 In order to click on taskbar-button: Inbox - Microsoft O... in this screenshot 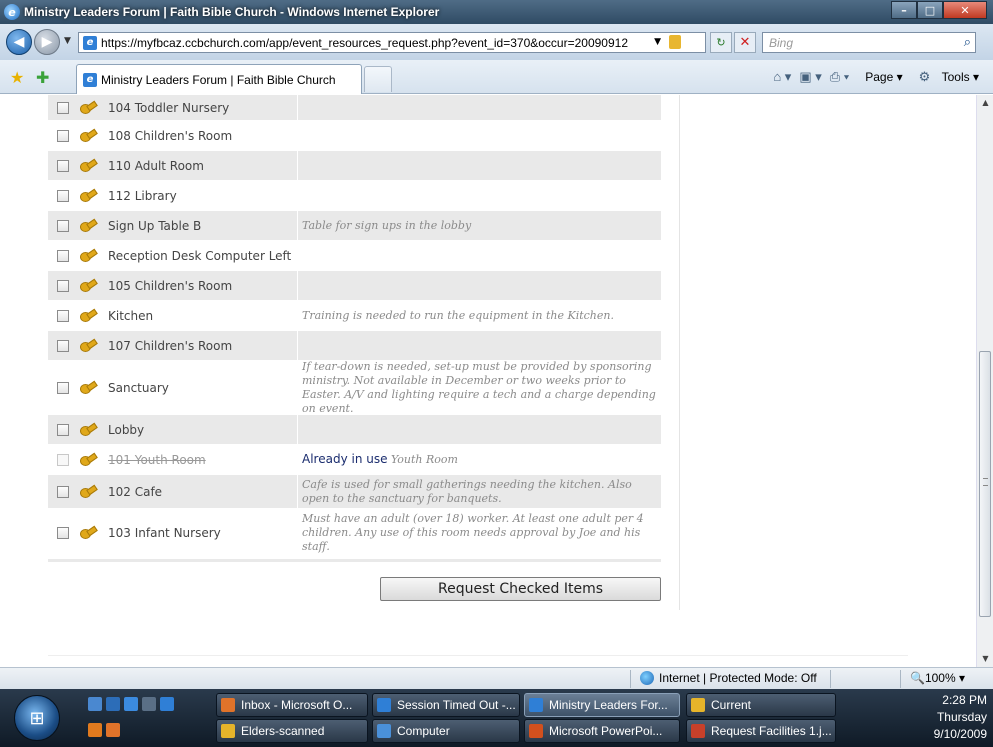, I will do `click(292, 705)`.